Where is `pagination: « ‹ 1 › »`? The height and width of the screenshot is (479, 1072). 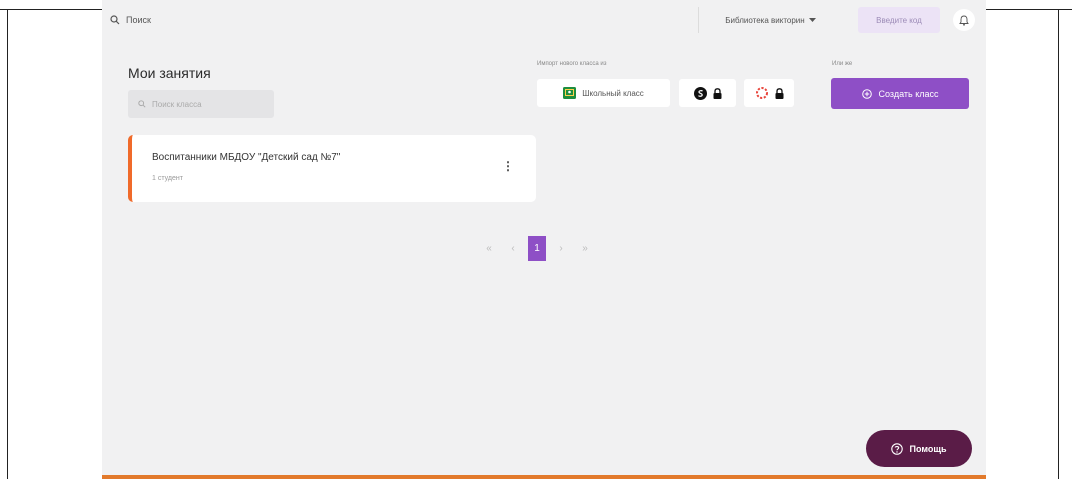 pagination: « ‹ 1 › » is located at coordinates (537, 248).